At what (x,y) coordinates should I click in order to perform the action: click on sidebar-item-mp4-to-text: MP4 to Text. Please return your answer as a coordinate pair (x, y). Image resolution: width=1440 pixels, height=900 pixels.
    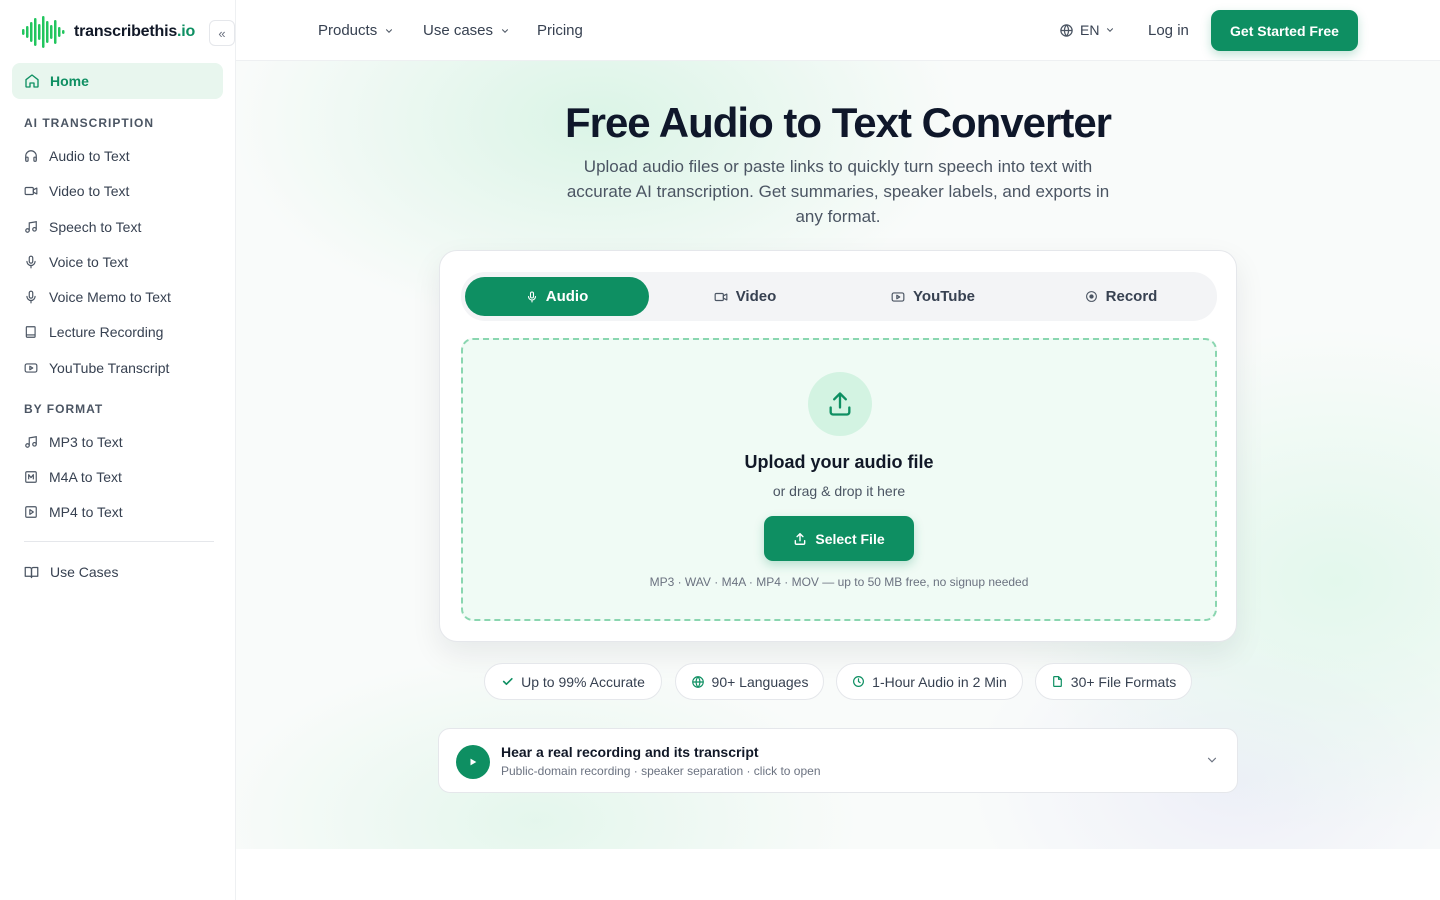
    Looking at the image, I should click on (73, 512).